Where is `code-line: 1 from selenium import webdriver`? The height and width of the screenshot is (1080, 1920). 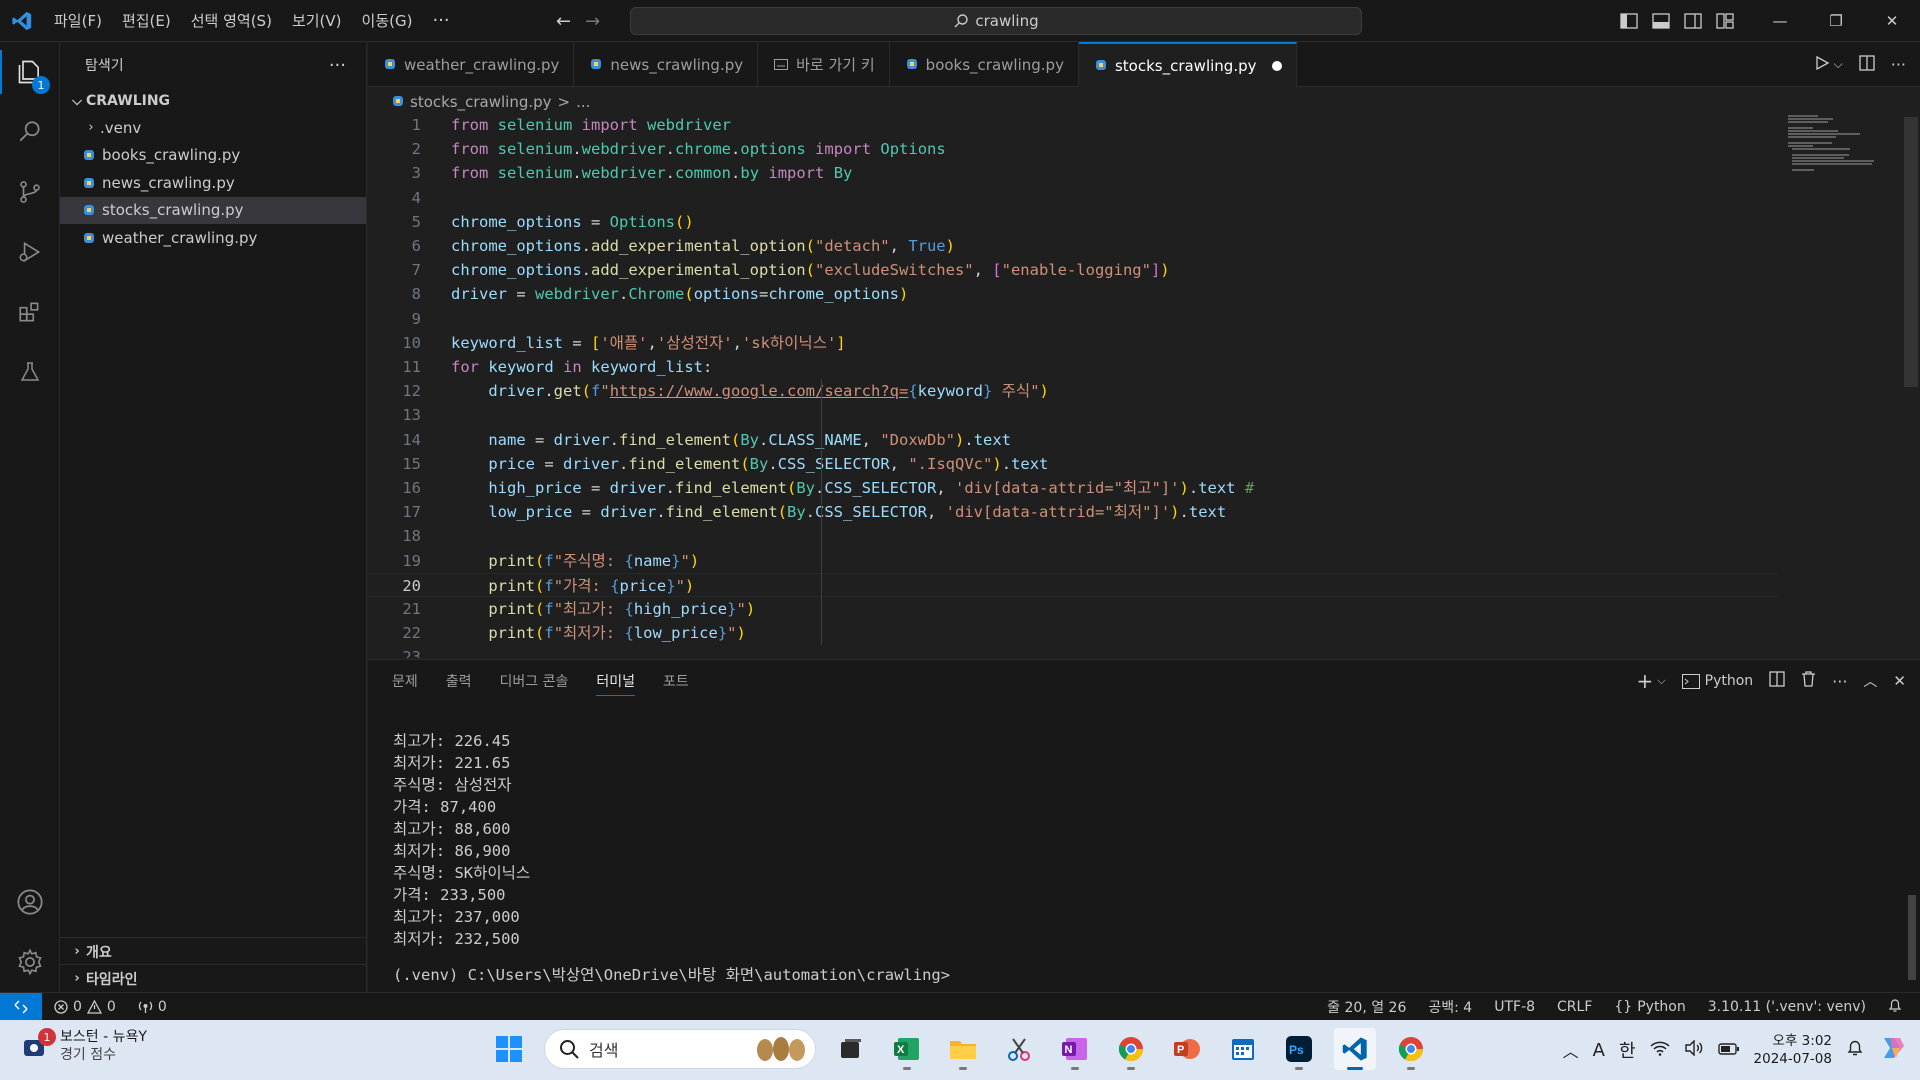 code-line: 1 from selenium import webdriver is located at coordinates (1073, 125).